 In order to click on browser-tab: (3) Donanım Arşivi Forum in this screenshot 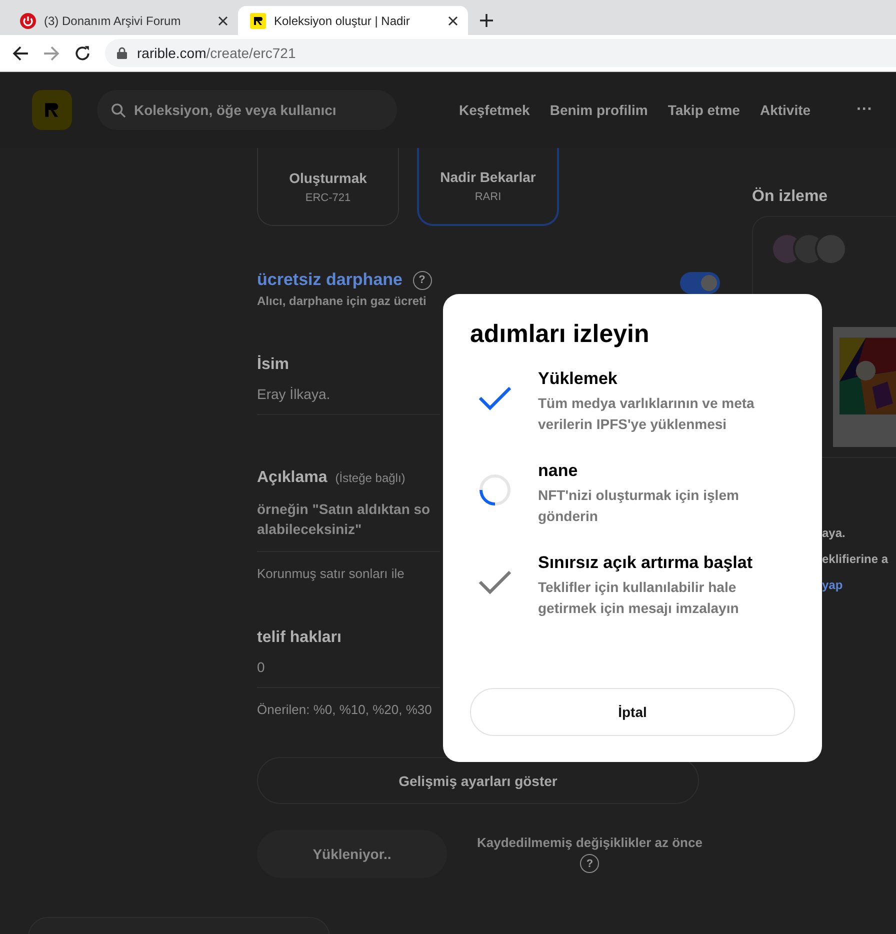, I will do `click(123, 20)`.